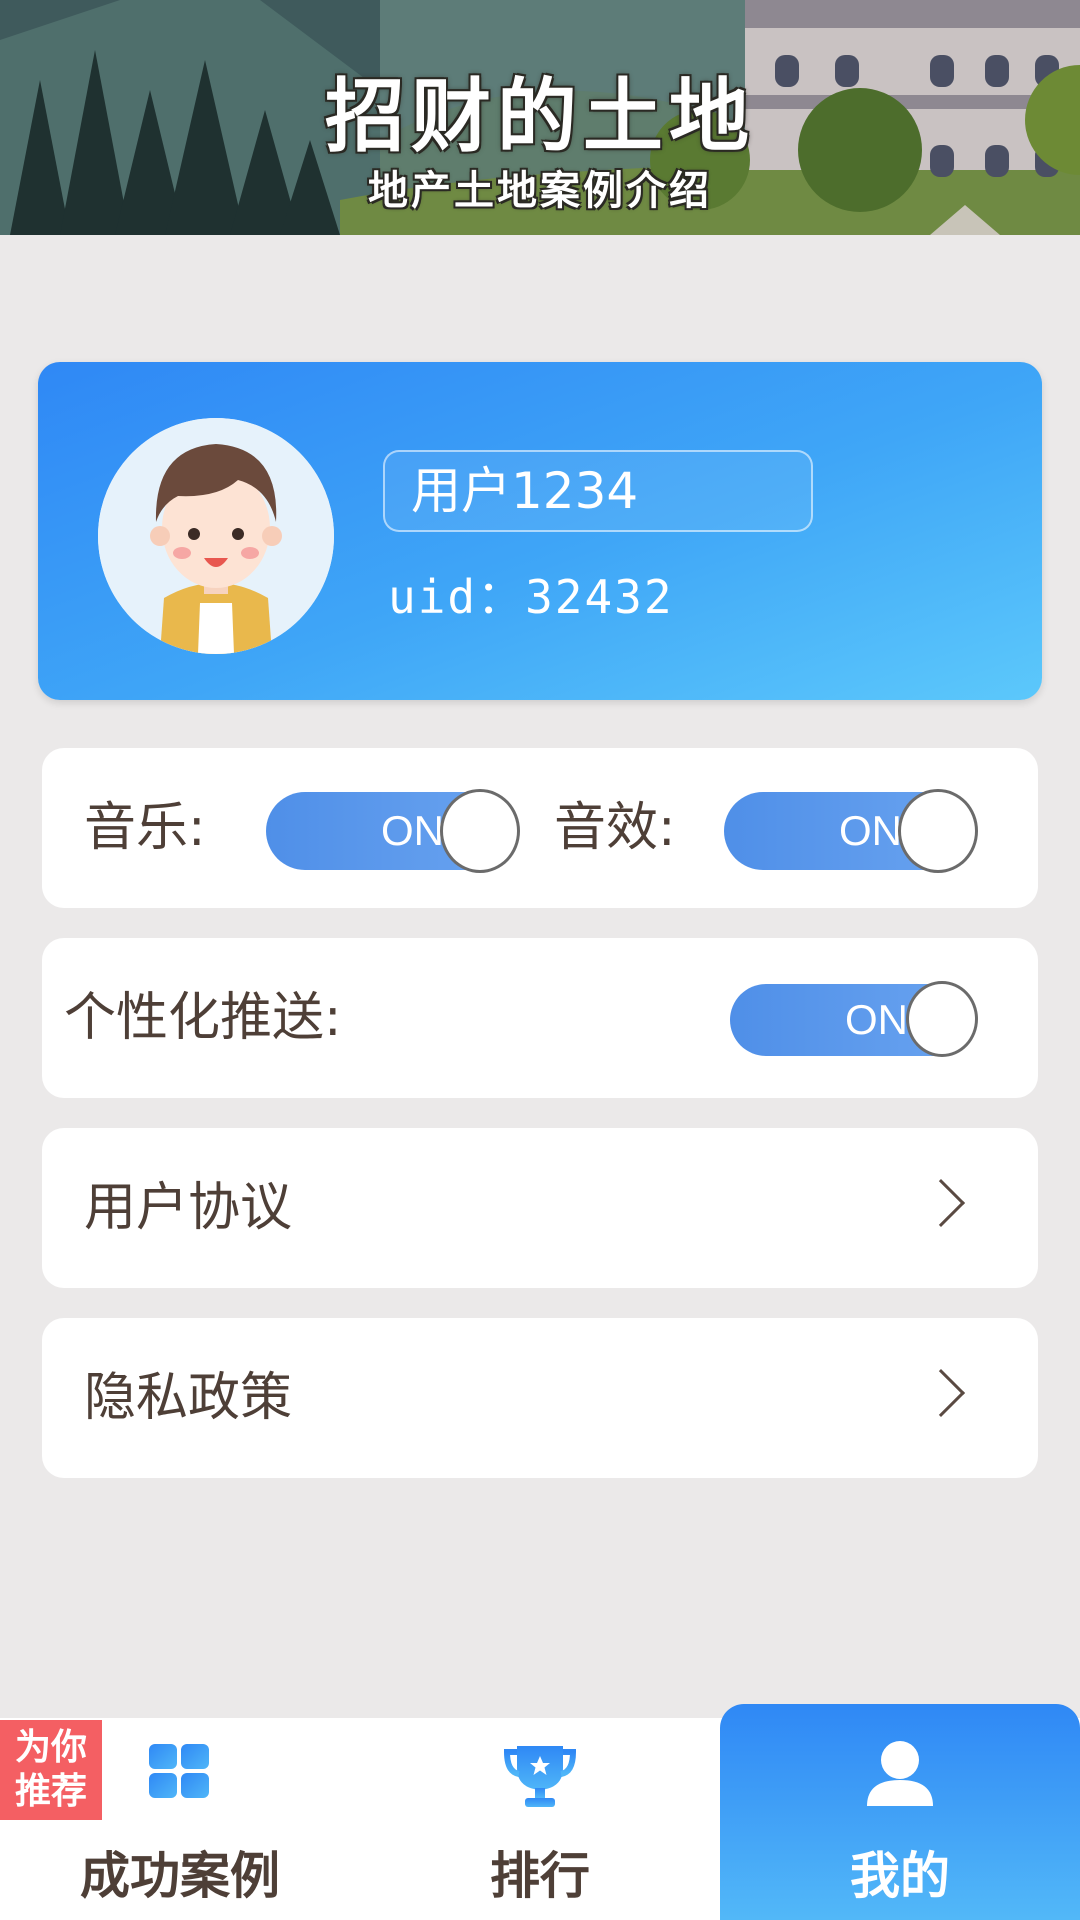 This screenshot has height=1920, width=1080. Describe the element at coordinates (51, 1770) in the screenshot. I see `recommend-badge: 为你推荐` at that location.